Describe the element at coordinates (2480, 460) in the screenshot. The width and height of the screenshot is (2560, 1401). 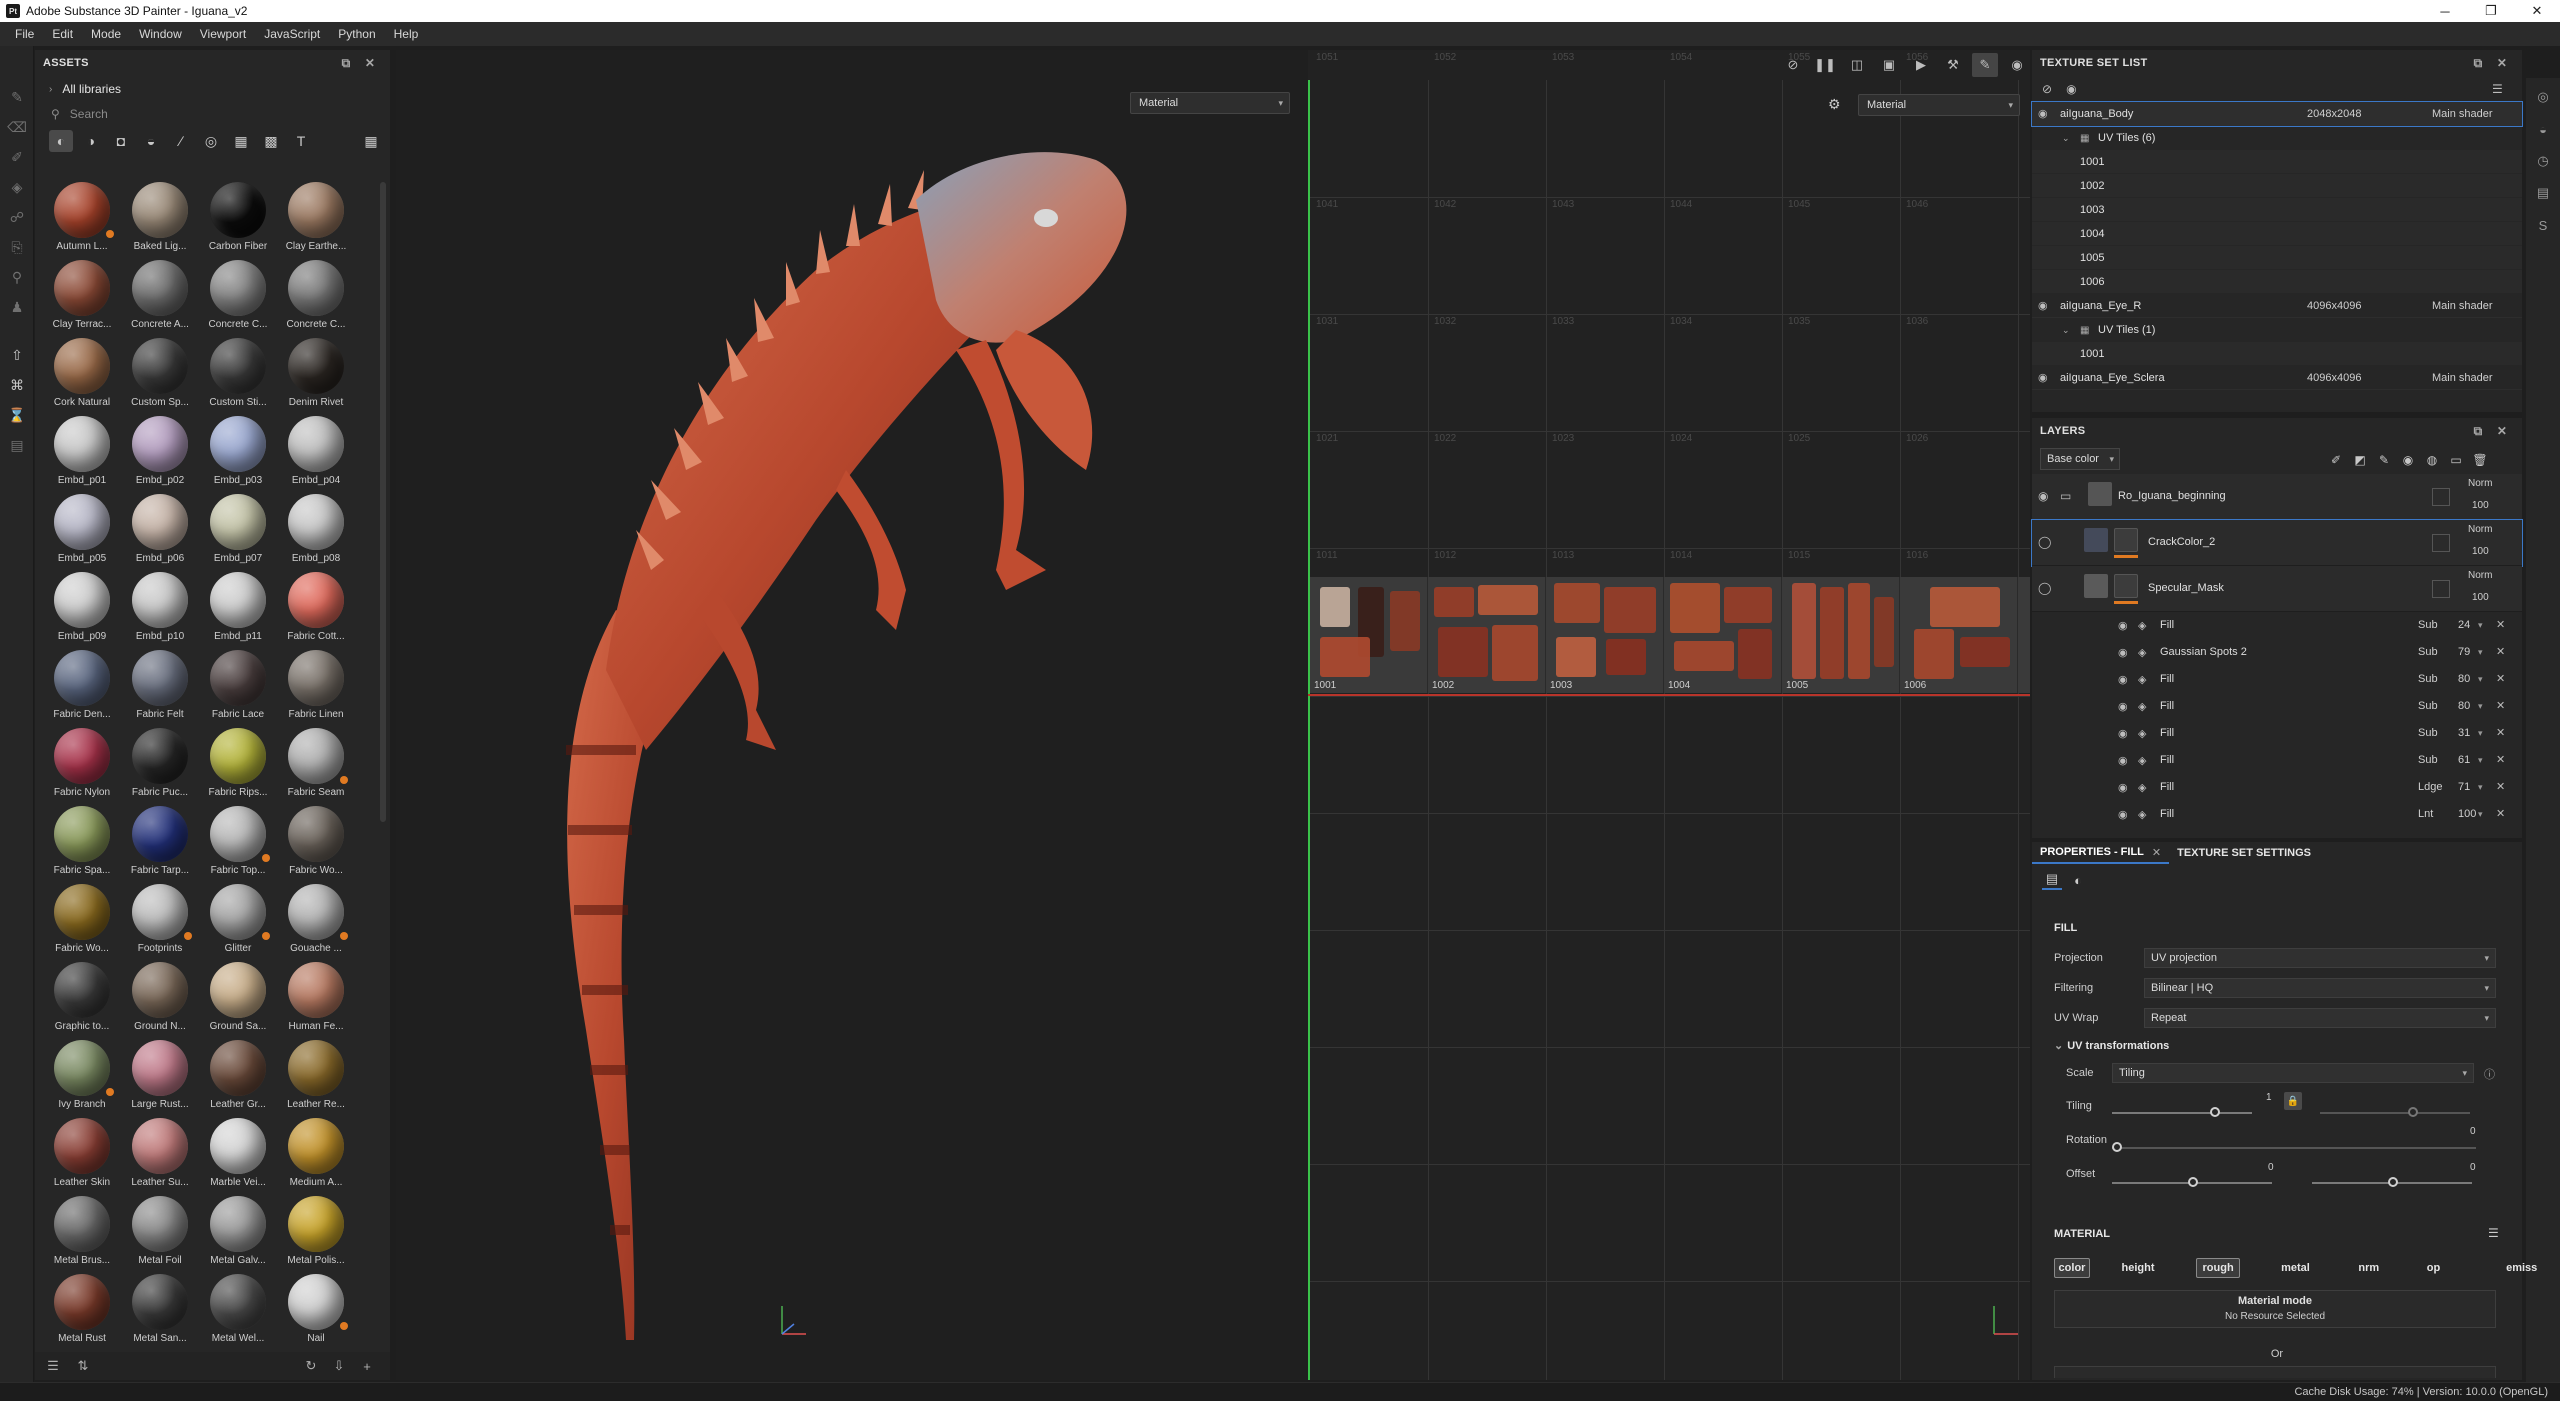
I see `delete-layer-icon: 🗑` at that location.